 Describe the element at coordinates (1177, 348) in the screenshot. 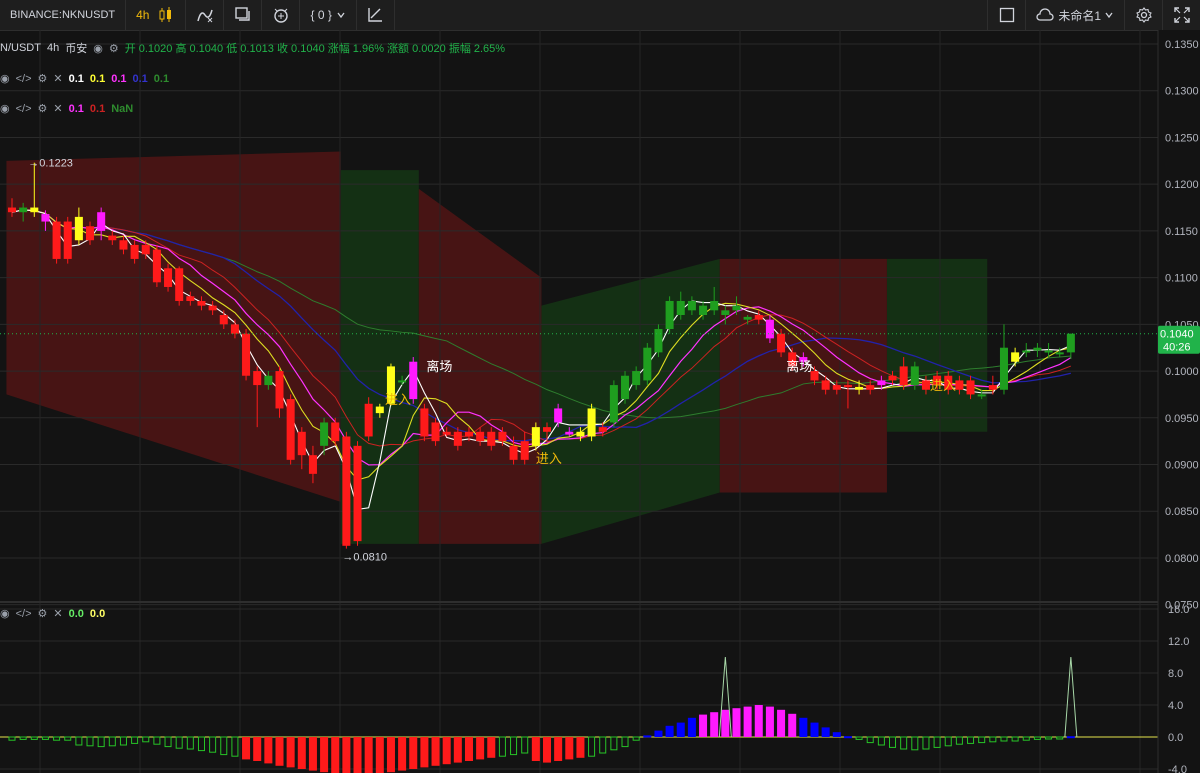

I see `countdown-label: 40:26` at that location.